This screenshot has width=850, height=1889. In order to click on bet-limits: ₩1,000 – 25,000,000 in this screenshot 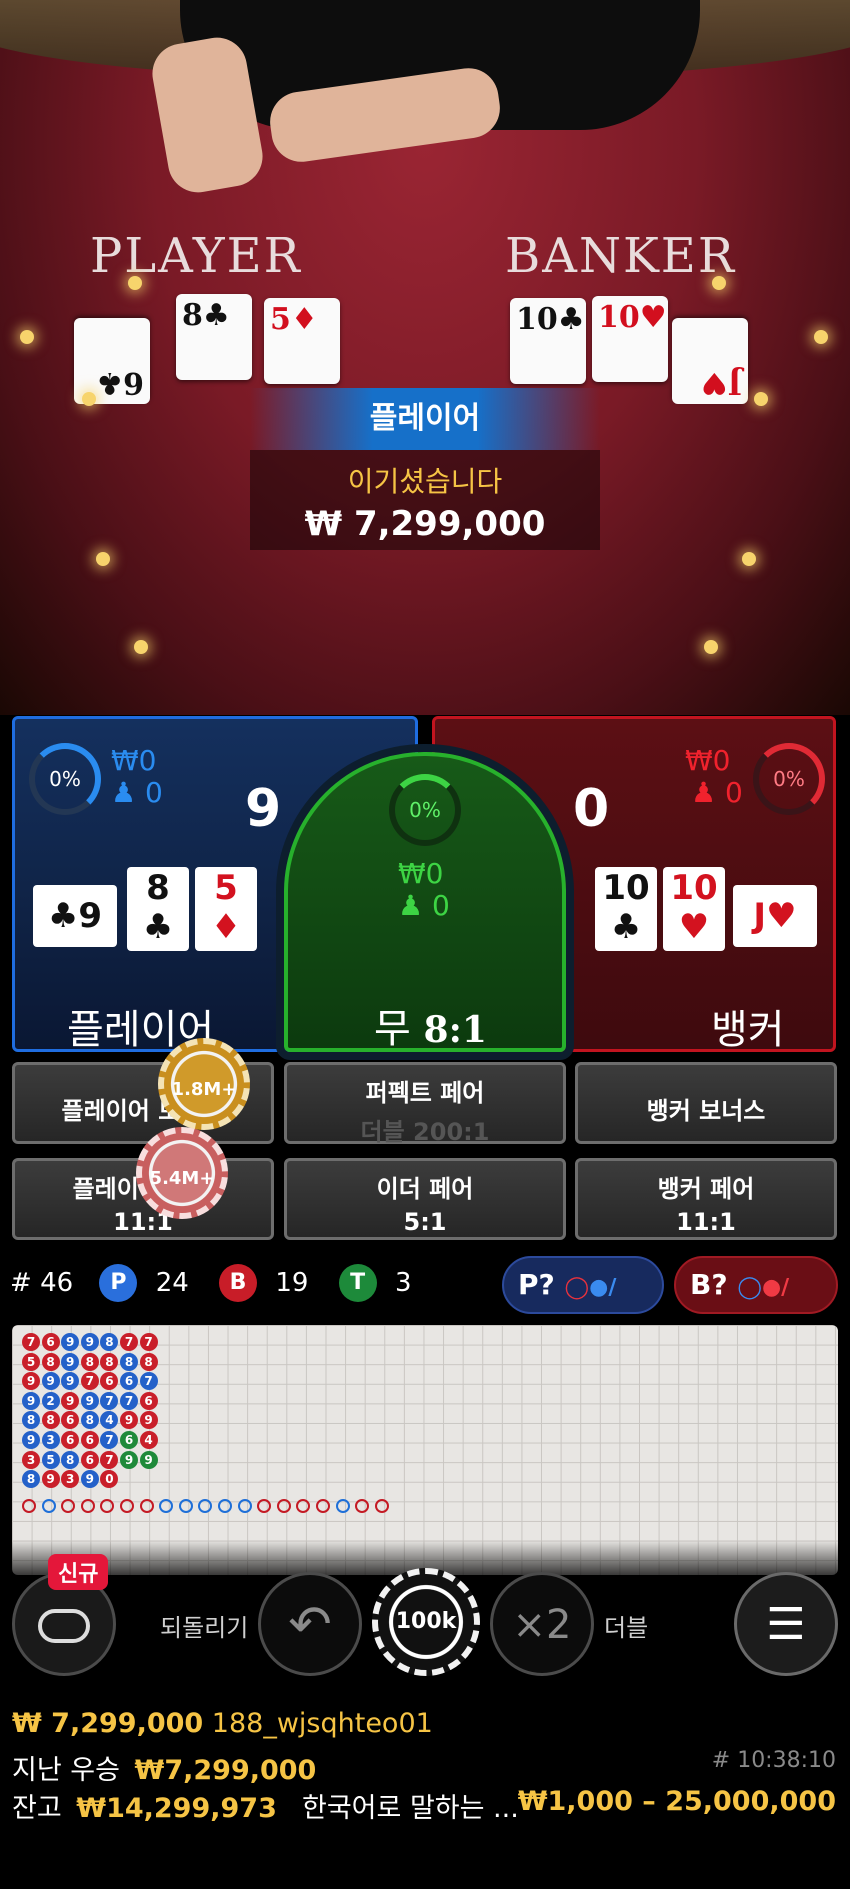, I will do `click(677, 1801)`.